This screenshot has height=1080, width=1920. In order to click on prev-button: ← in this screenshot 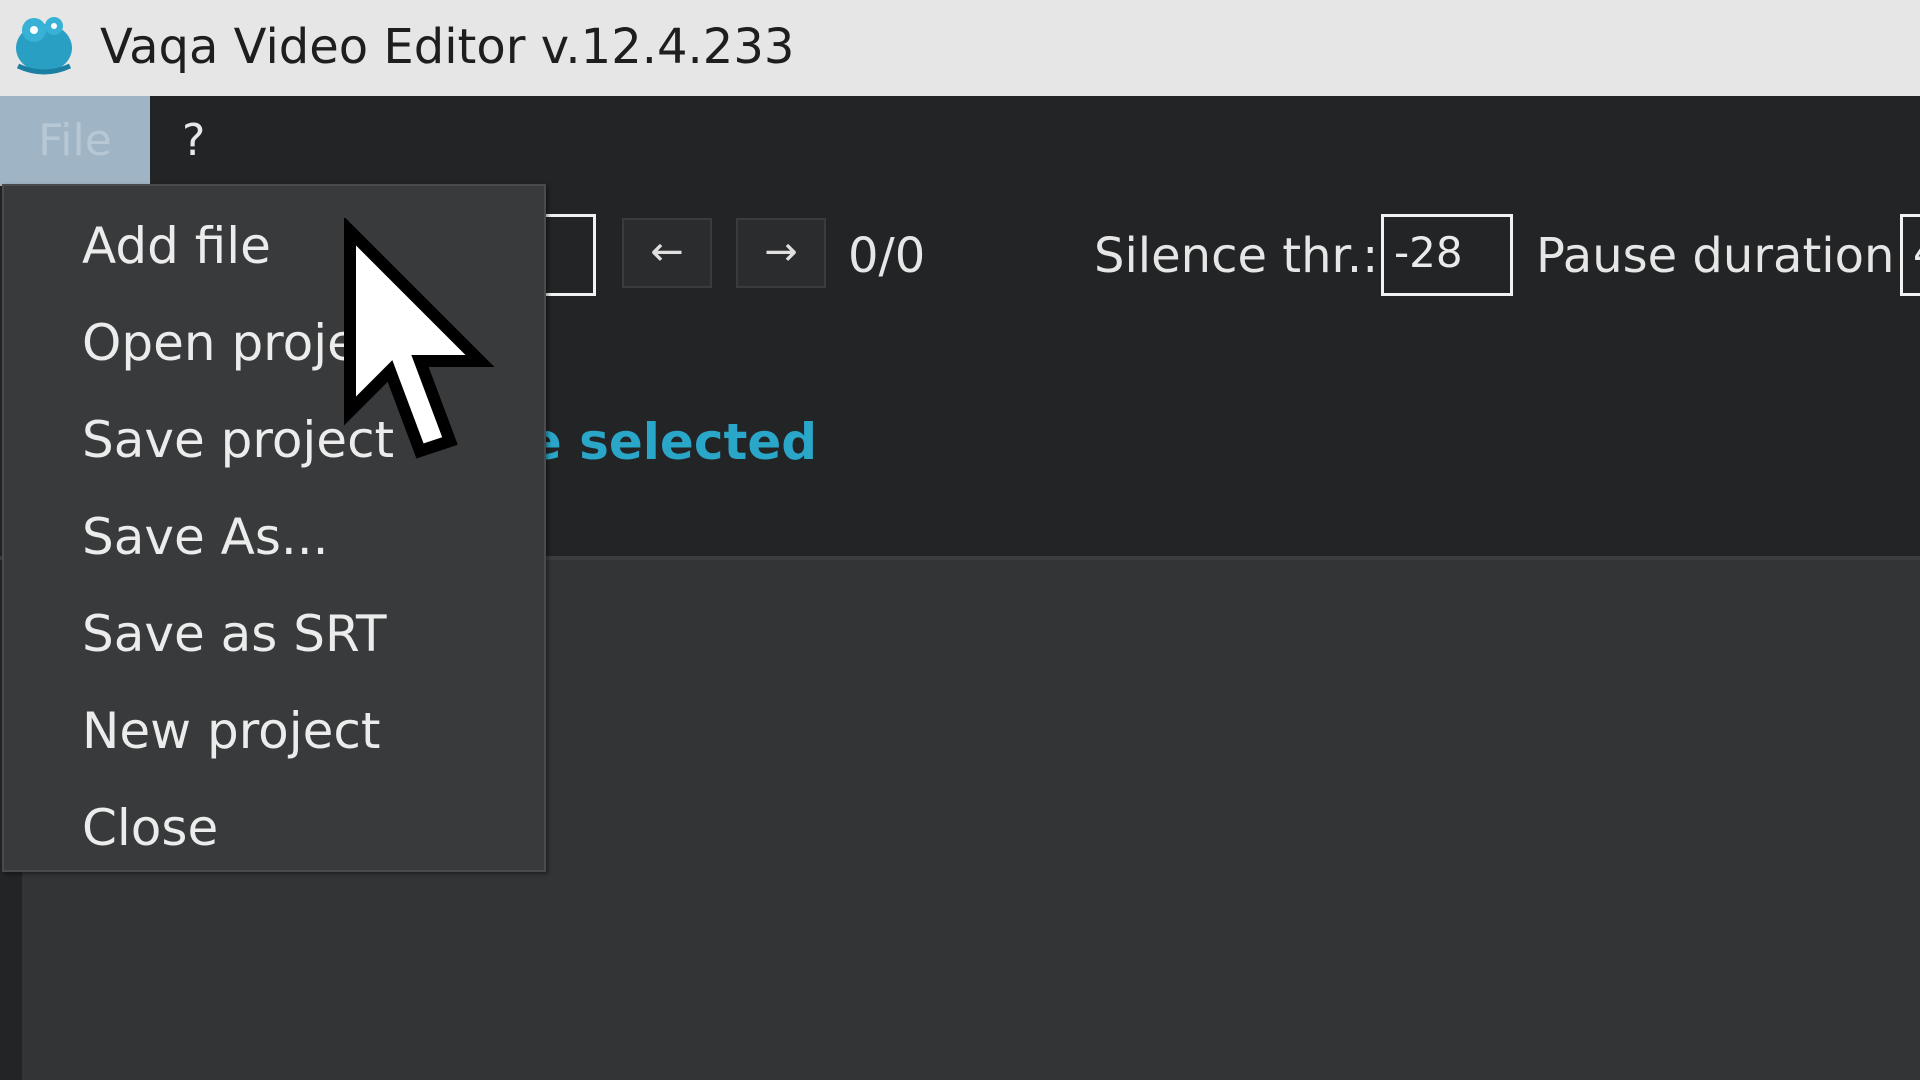, I will do `click(667, 253)`.